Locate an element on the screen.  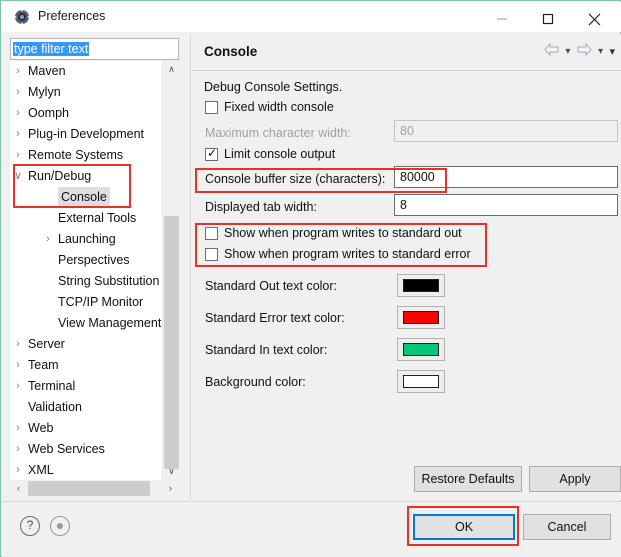
show-stderr-checkbox is located at coordinates (211, 254).